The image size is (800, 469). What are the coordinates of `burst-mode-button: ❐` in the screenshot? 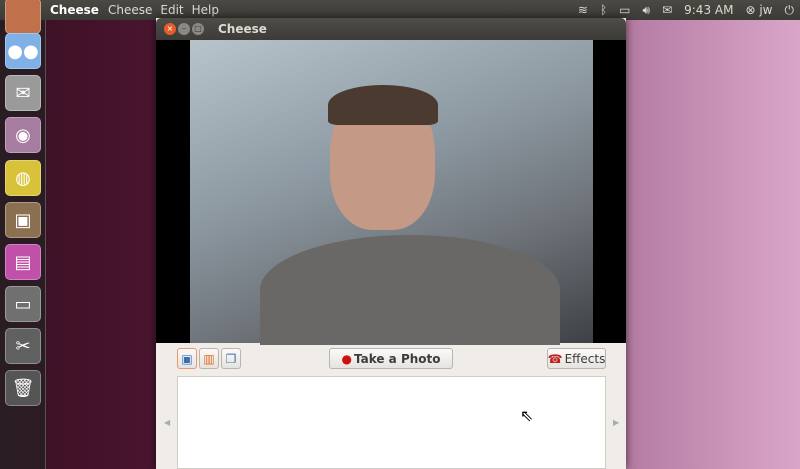 It's located at (231, 358).